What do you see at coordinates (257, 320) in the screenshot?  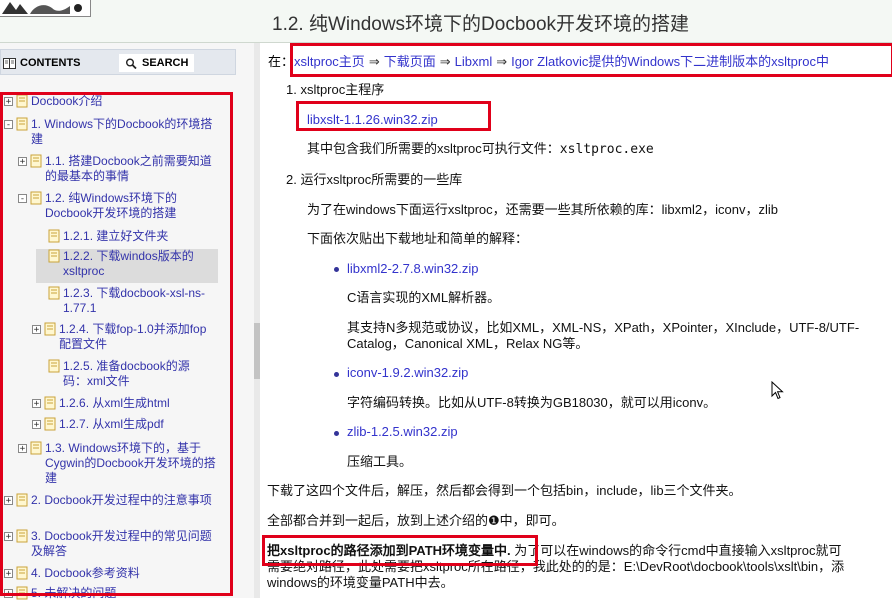 I see `sidebar-scrollbar` at bounding box center [257, 320].